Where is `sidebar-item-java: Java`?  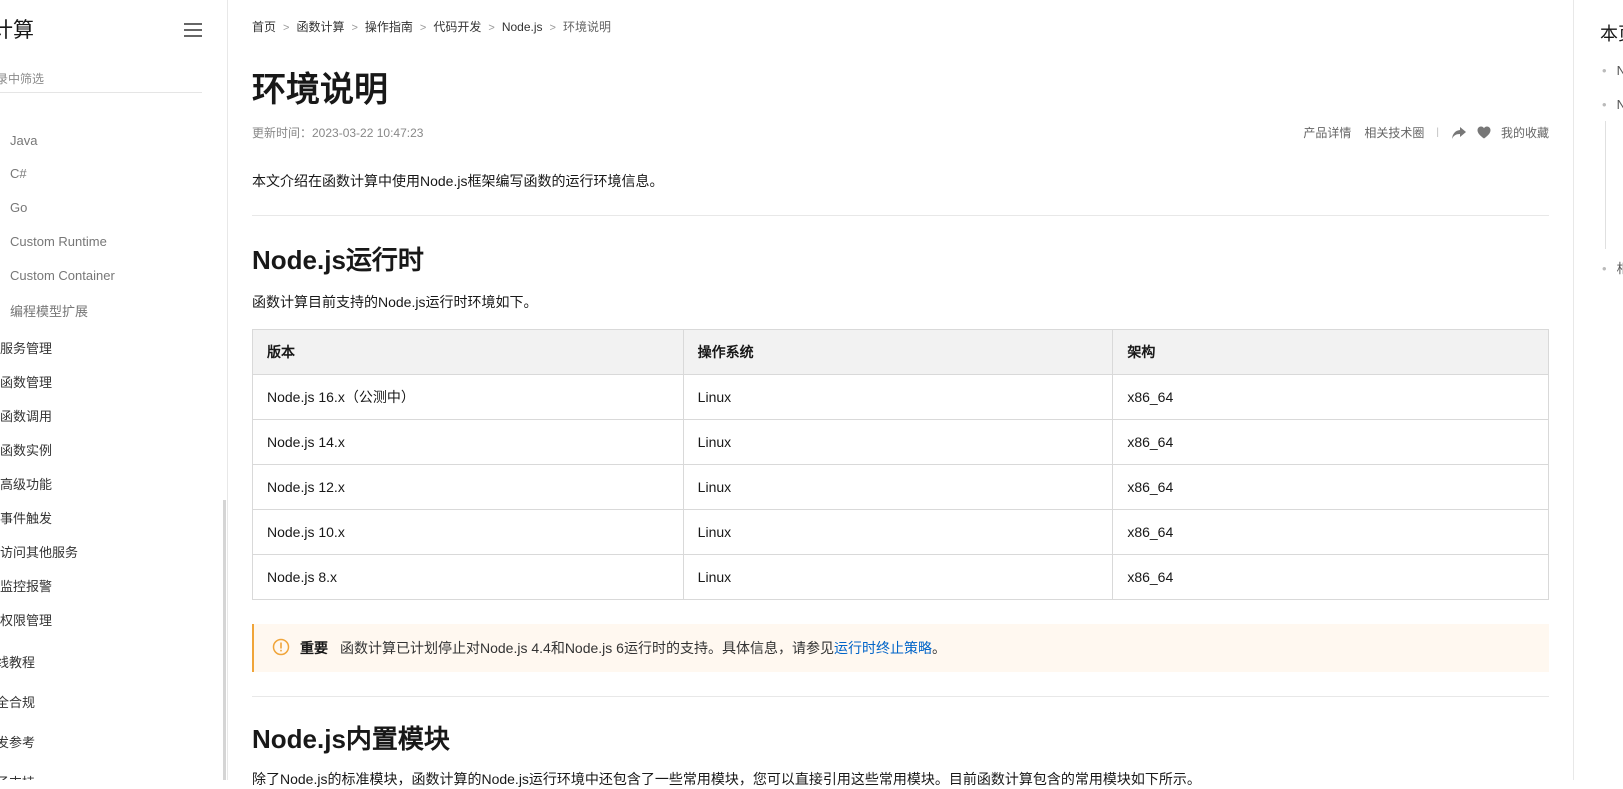
sidebar-item-java: Java is located at coordinates (23, 140).